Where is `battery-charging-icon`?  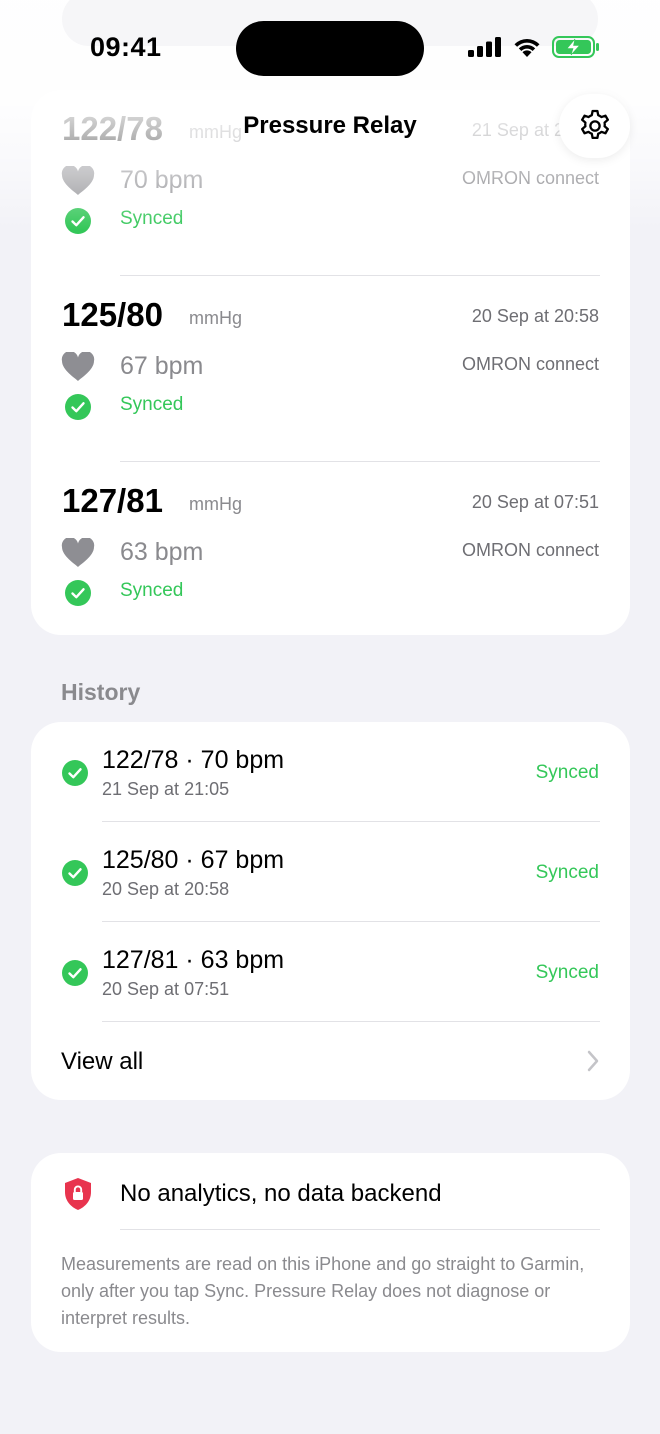
battery-charging-icon is located at coordinates (575, 47).